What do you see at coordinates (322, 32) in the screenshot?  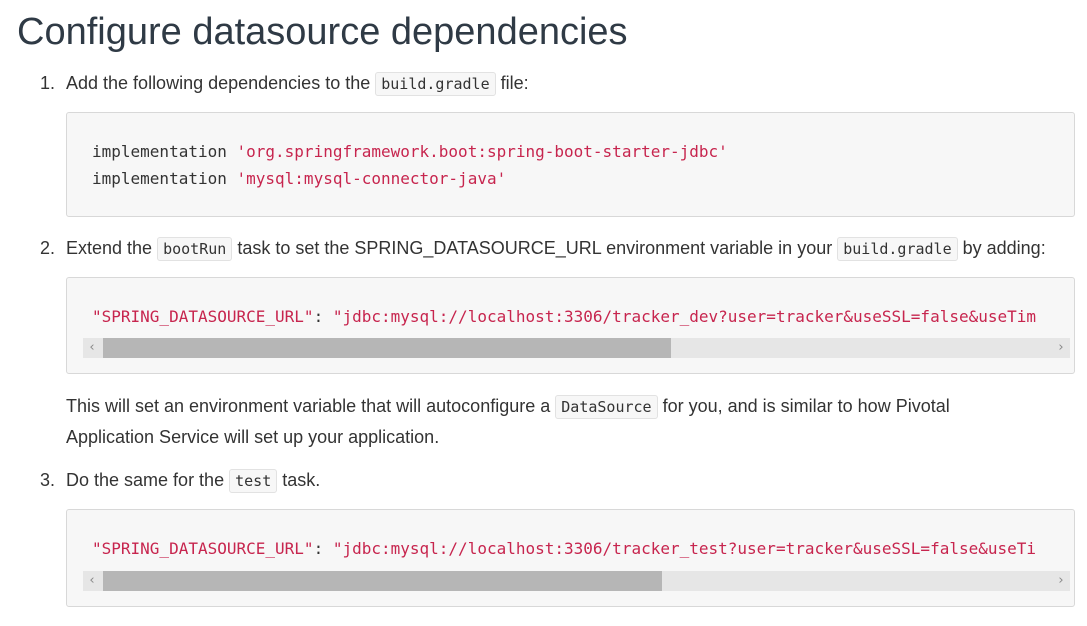 I see `page-title: Configure datasource dependencies` at bounding box center [322, 32].